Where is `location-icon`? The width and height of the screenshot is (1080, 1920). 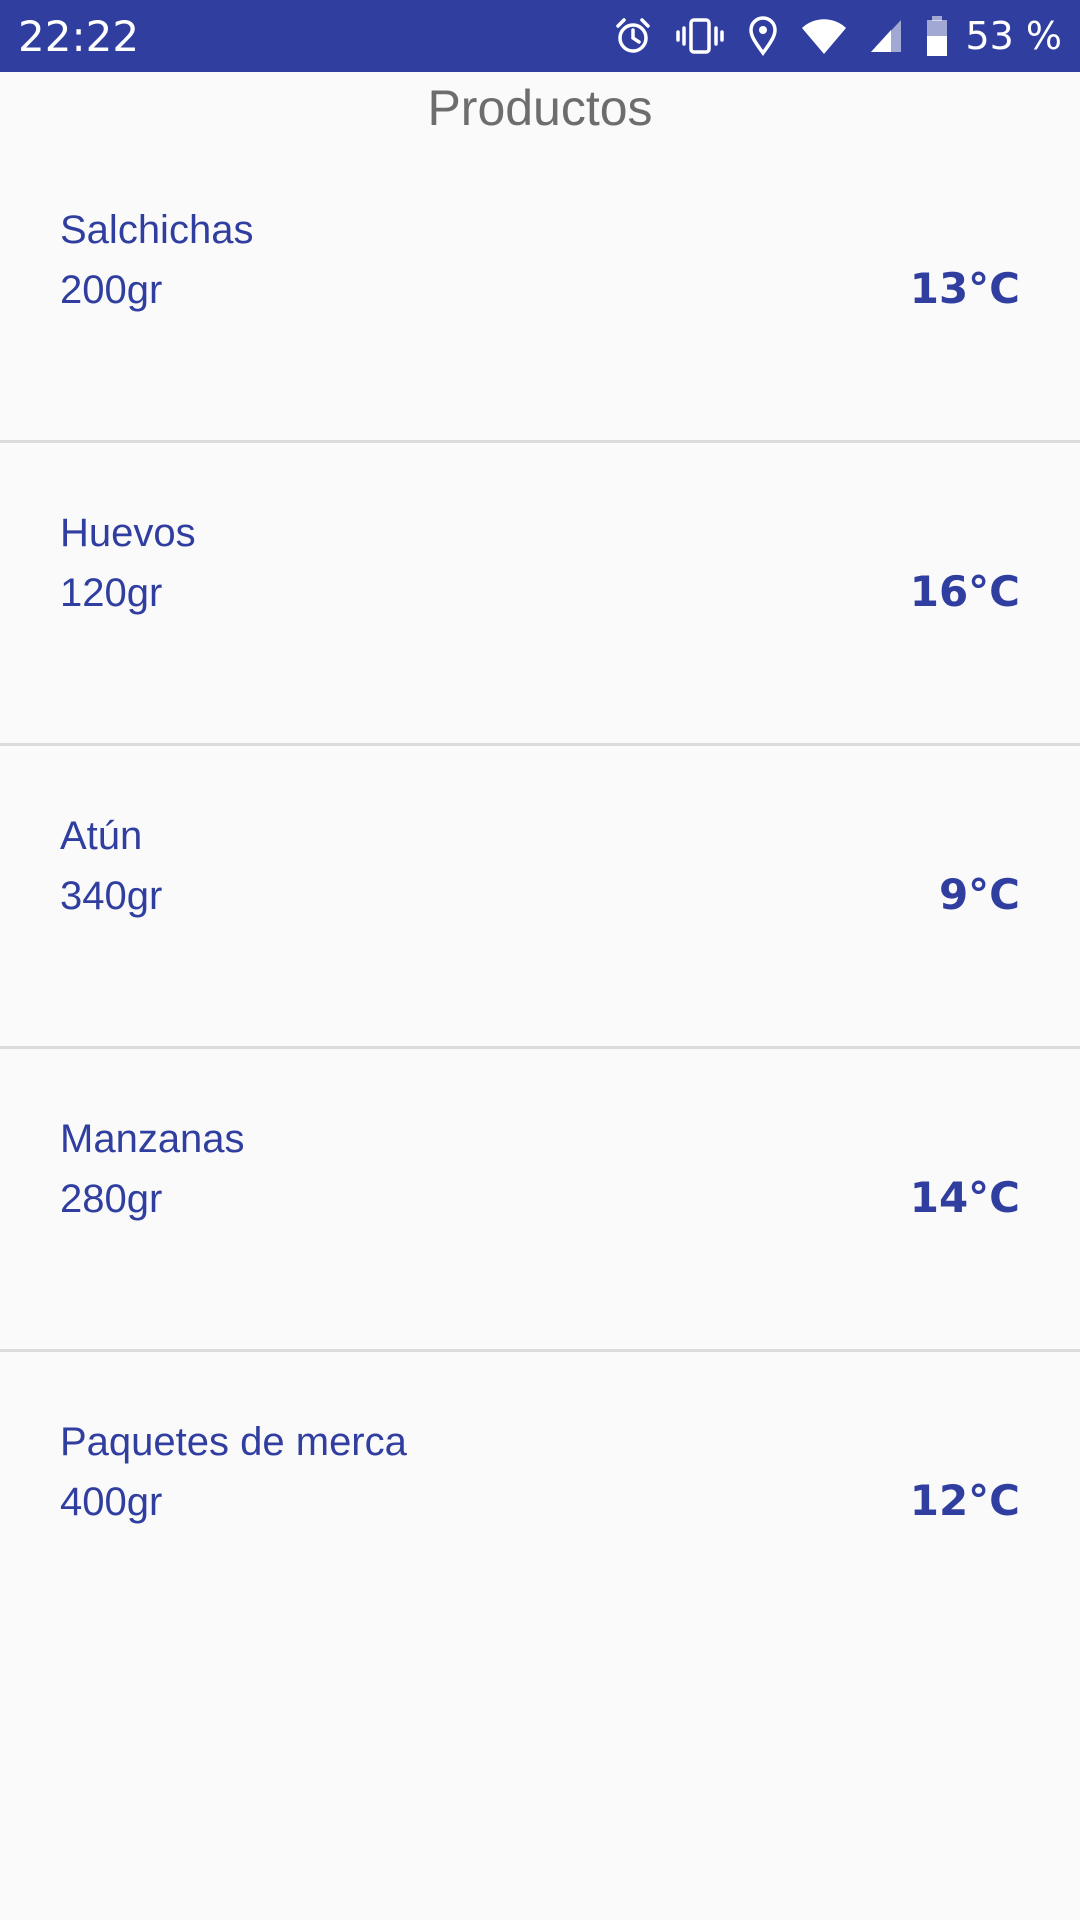 location-icon is located at coordinates (763, 36).